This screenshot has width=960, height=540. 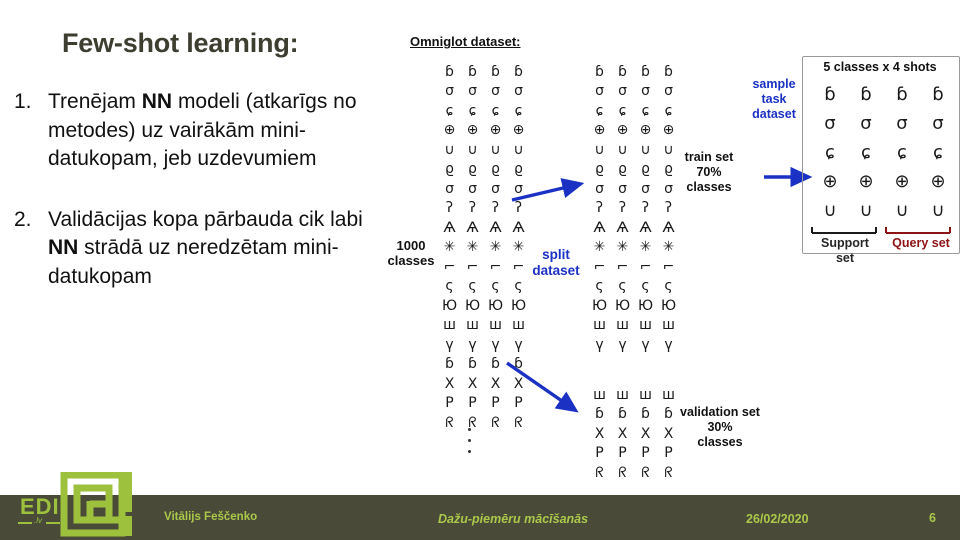 What do you see at coordinates (211, 517) in the screenshot?
I see `footer-author: Vitālijs Feščenko` at bounding box center [211, 517].